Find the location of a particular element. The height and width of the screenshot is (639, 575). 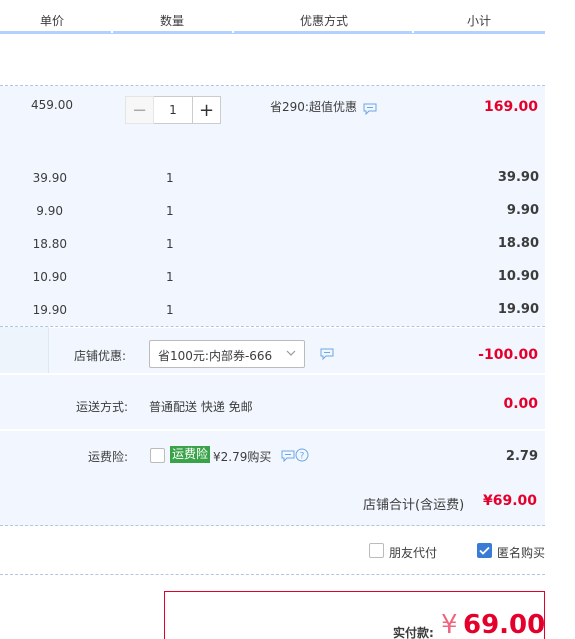

friend-pay-checkbox is located at coordinates (376, 550).